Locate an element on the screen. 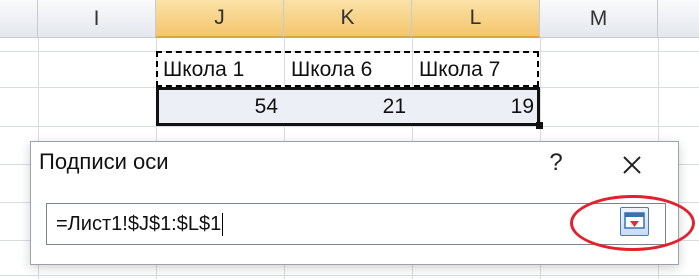 This screenshot has height=279, width=699. column-header-next is located at coordinates (678, 19).